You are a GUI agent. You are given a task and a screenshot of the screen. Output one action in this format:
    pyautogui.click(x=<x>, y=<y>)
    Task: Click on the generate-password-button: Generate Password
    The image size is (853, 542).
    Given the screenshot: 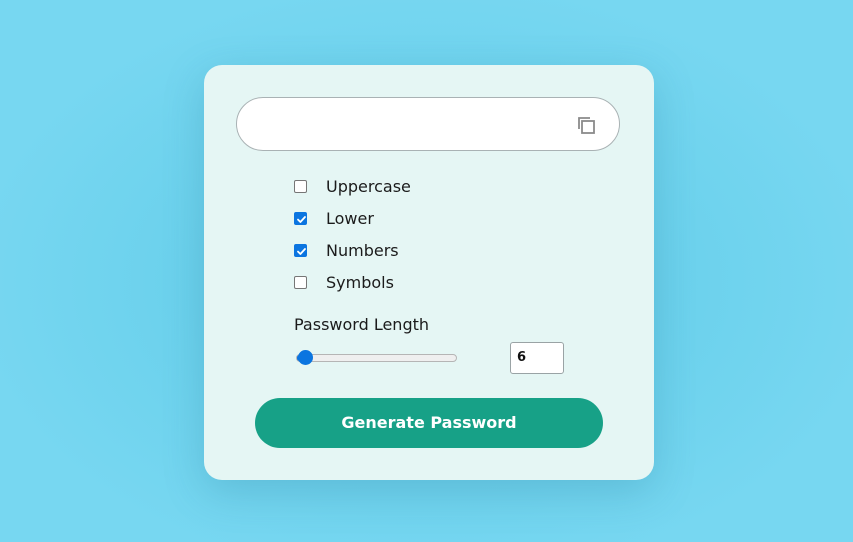 What is the action you would take?
    pyautogui.click(x=429, y=423)
    